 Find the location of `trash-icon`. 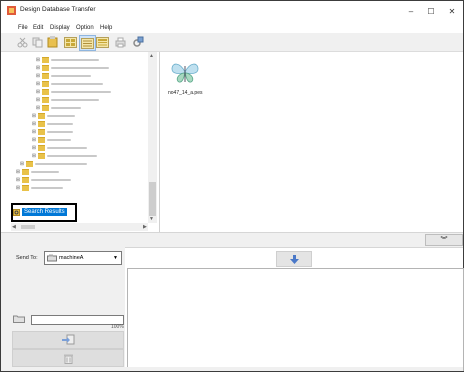

trash-icon is located at coordinates (68, 359).